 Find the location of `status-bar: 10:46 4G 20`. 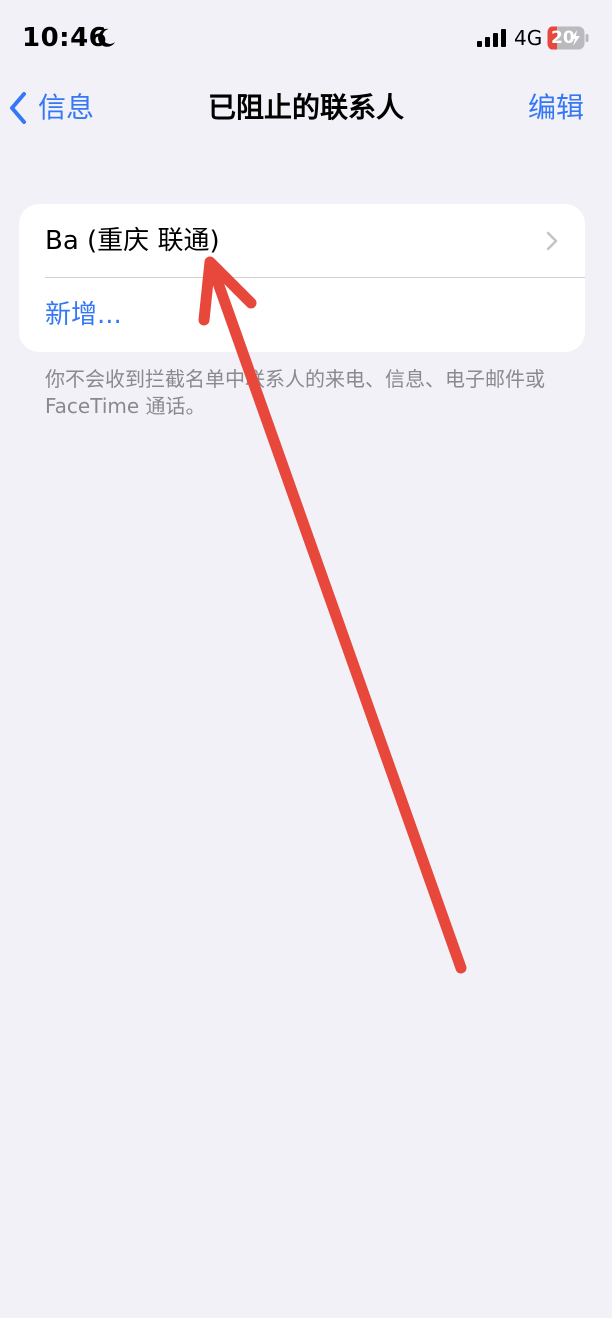

status-bar: 10:46 4G 20 is located at coordinates (306, 38).